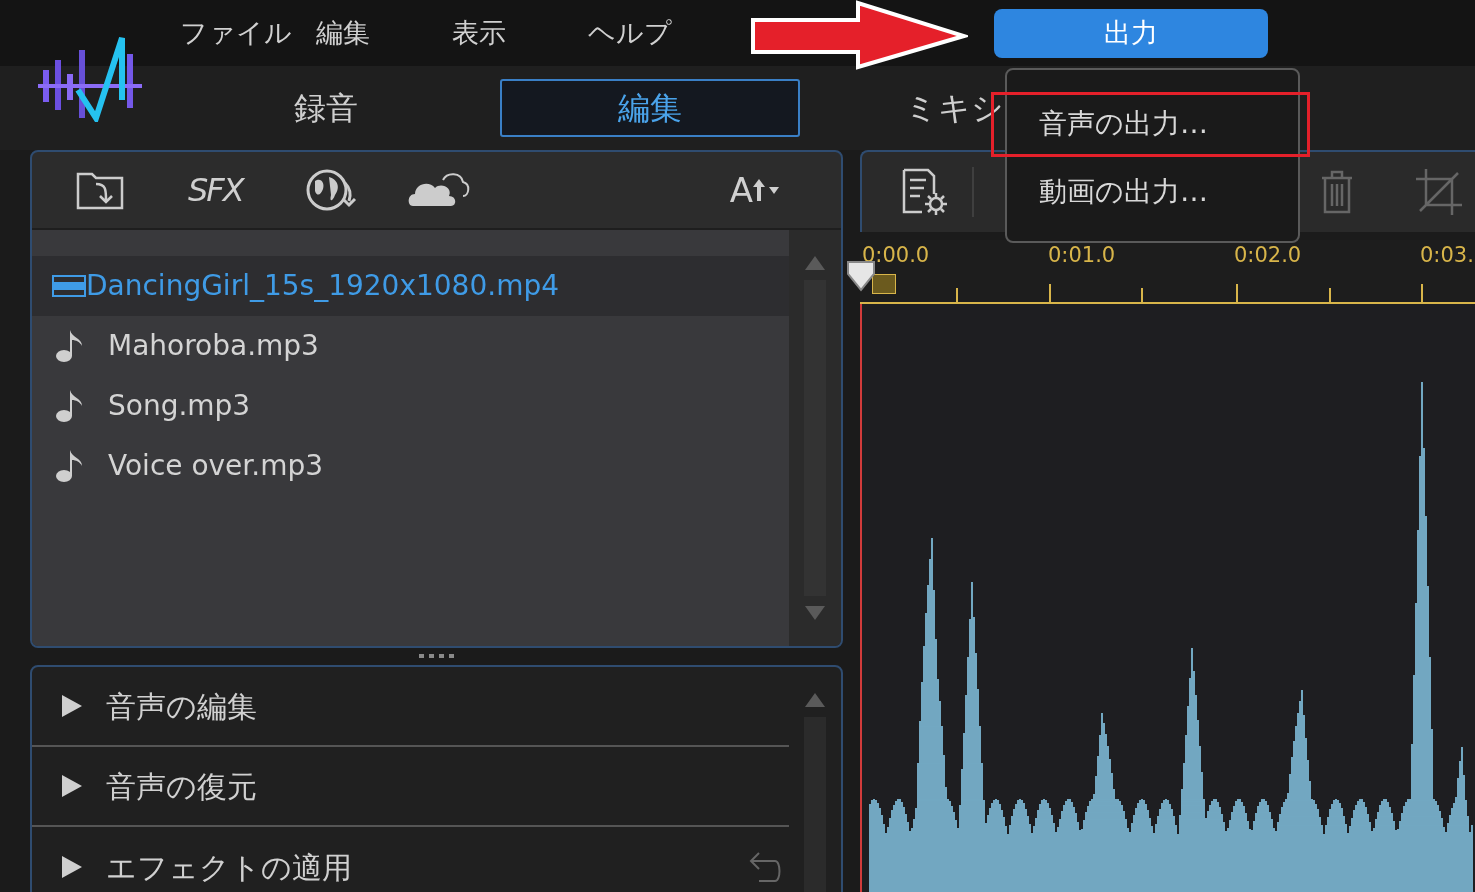  What do you see at coordinates (1082, 255) in the screenshot?
I see `time-label: 0:01.0` at bounding box center [1082, 255].